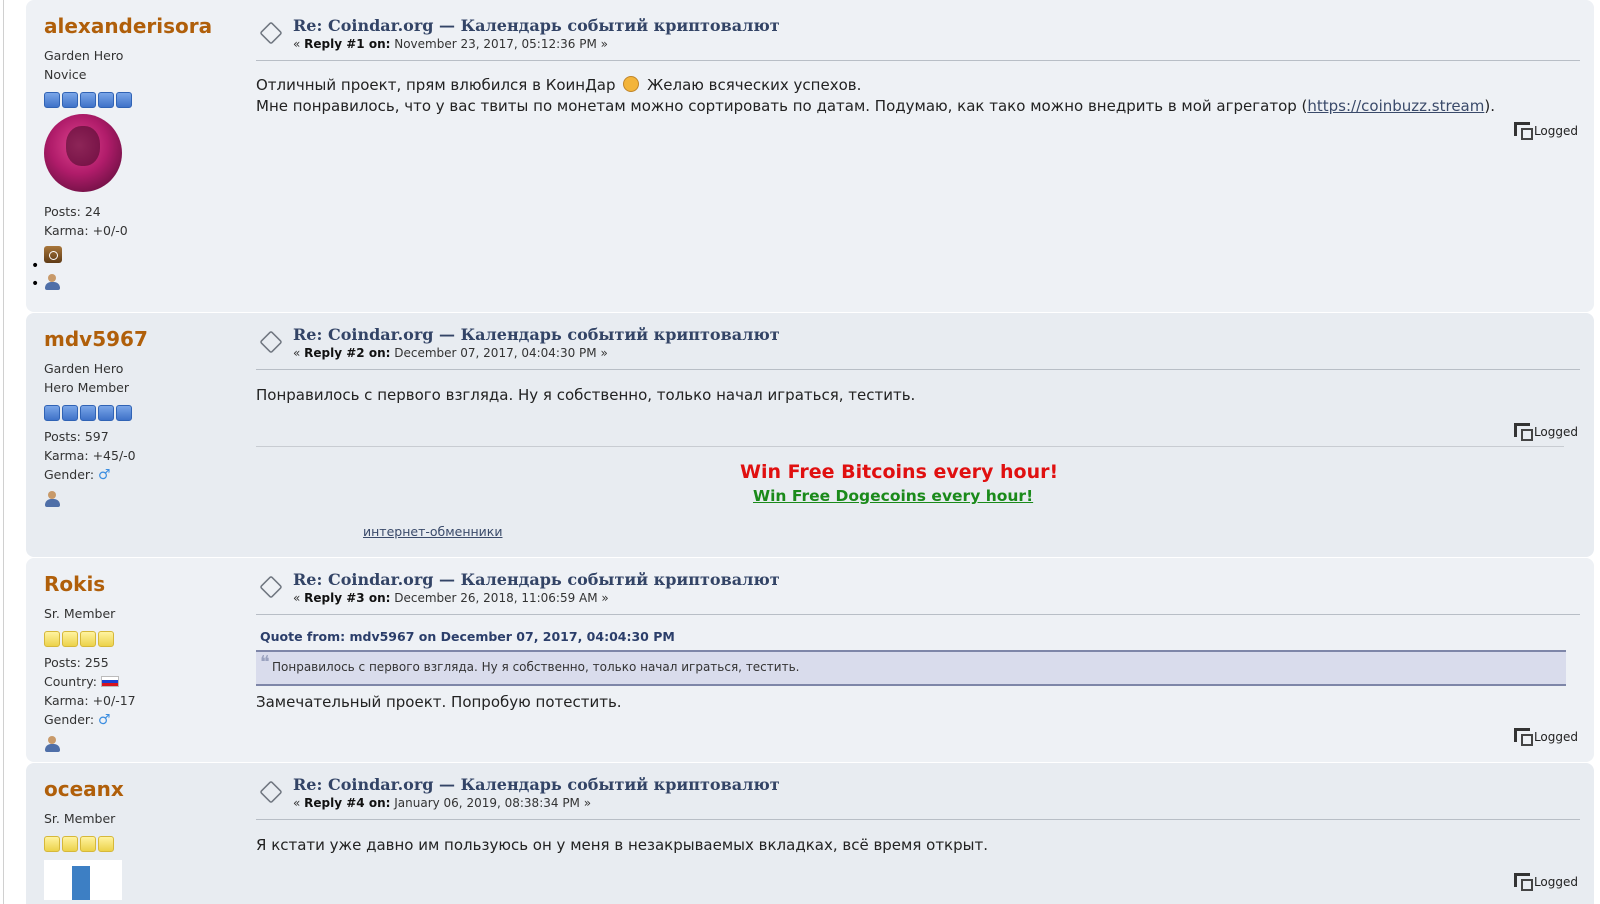 This screenshot has width=1600, height=904. I want to click on reply-date: December 26, 2018, 11:06:59 AM », so click(501, 598).